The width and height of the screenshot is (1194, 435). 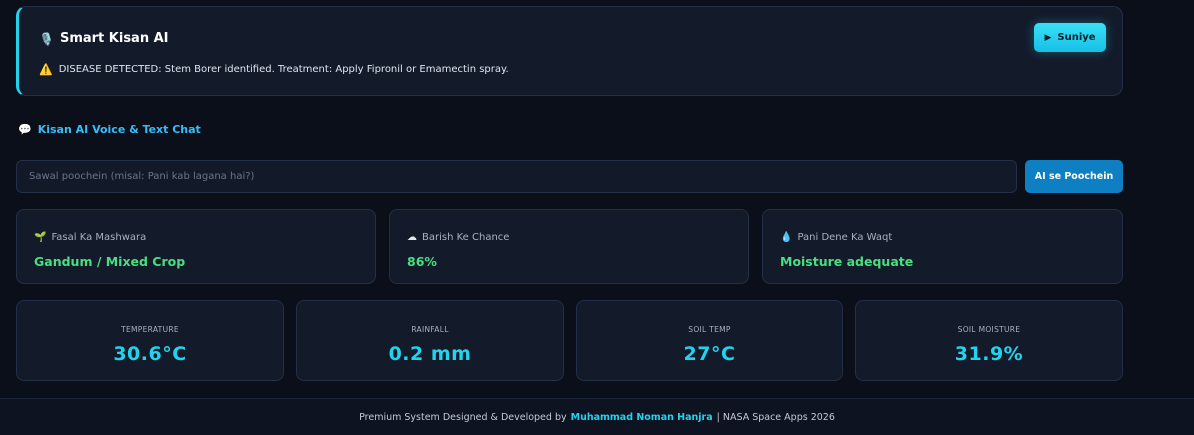 I want to click on metric-value: 0.2 mm, so click(x=430, y=354).